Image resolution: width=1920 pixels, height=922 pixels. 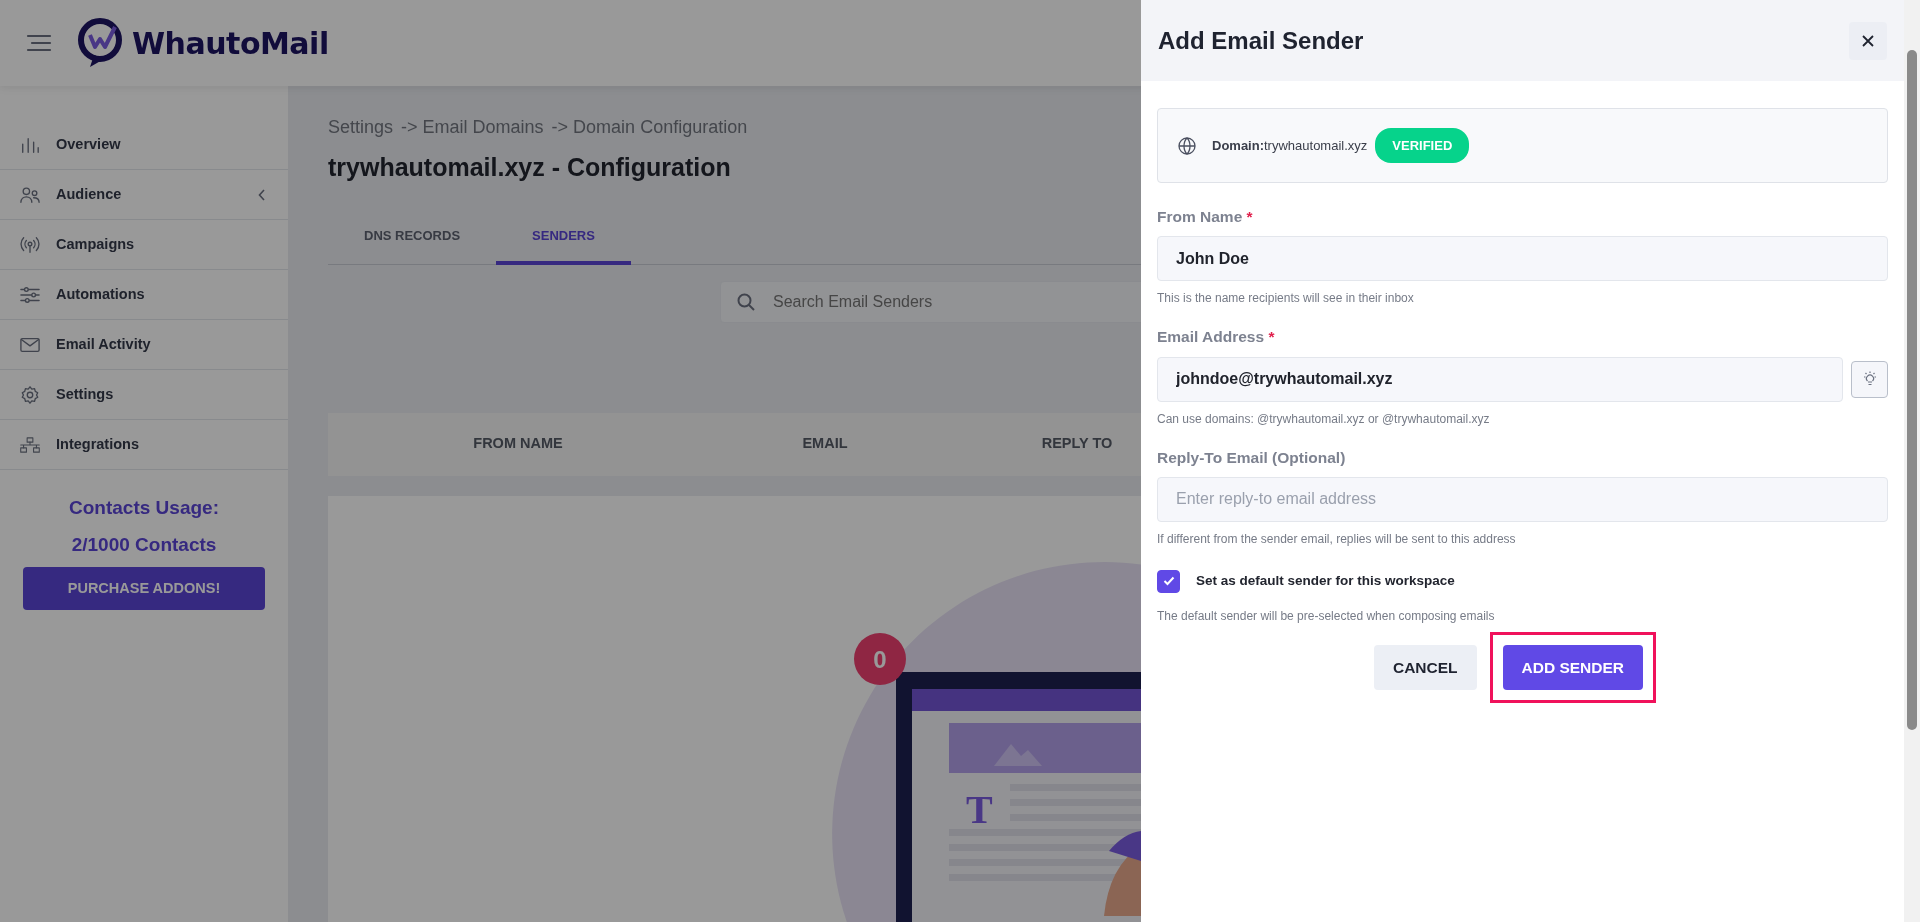 I want to click on sidebar-item: Email Activity, so click(x=144, y=345).